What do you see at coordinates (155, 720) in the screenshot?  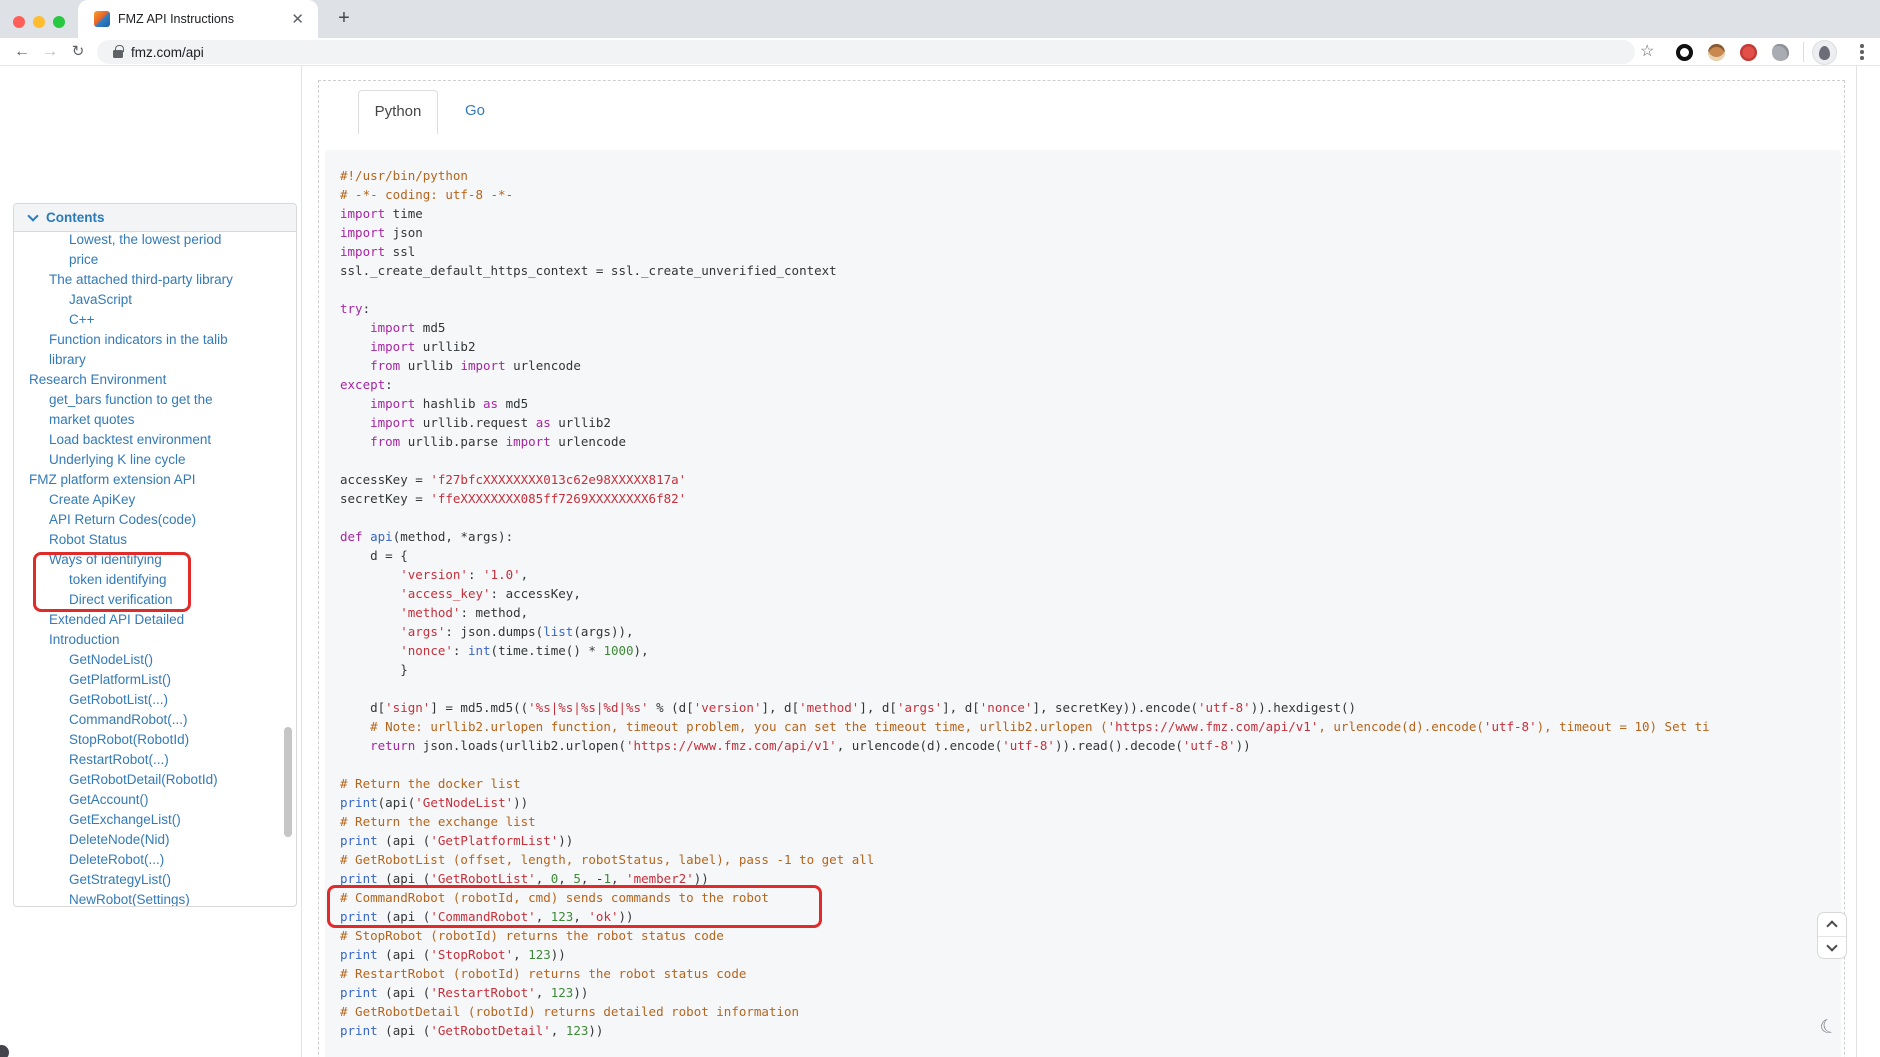 I see `toc-item: CommandRobot(...)` at bounding box center [155, 720].